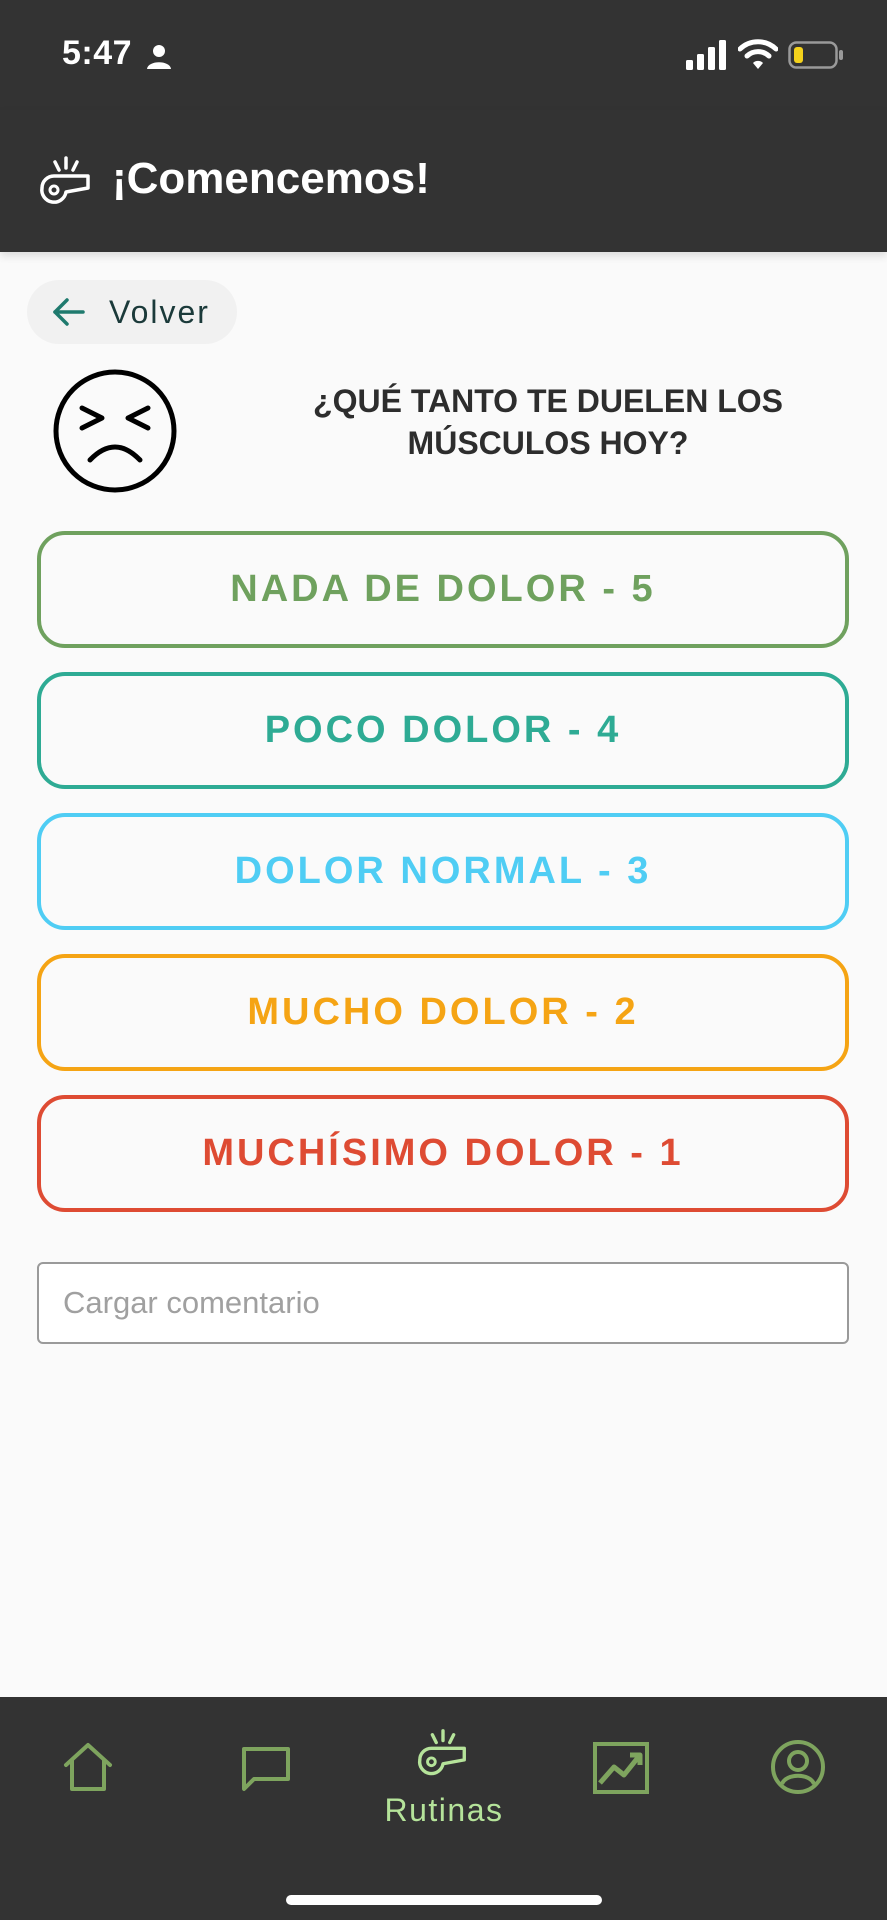 This screenshot has height=1920, width=887. Describe the element at coordinates (97, 53) in the screenshot. I see `status-time: 5:47` at that location.